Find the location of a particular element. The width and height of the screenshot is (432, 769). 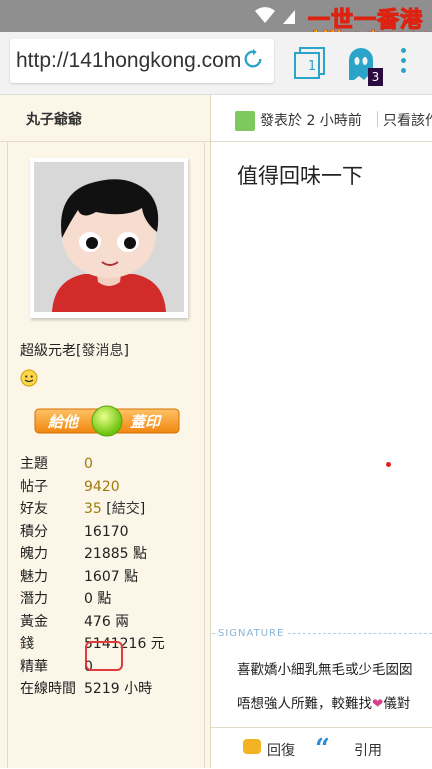

url-text: http://141hongkong.com is located at coordinates (131, 61).